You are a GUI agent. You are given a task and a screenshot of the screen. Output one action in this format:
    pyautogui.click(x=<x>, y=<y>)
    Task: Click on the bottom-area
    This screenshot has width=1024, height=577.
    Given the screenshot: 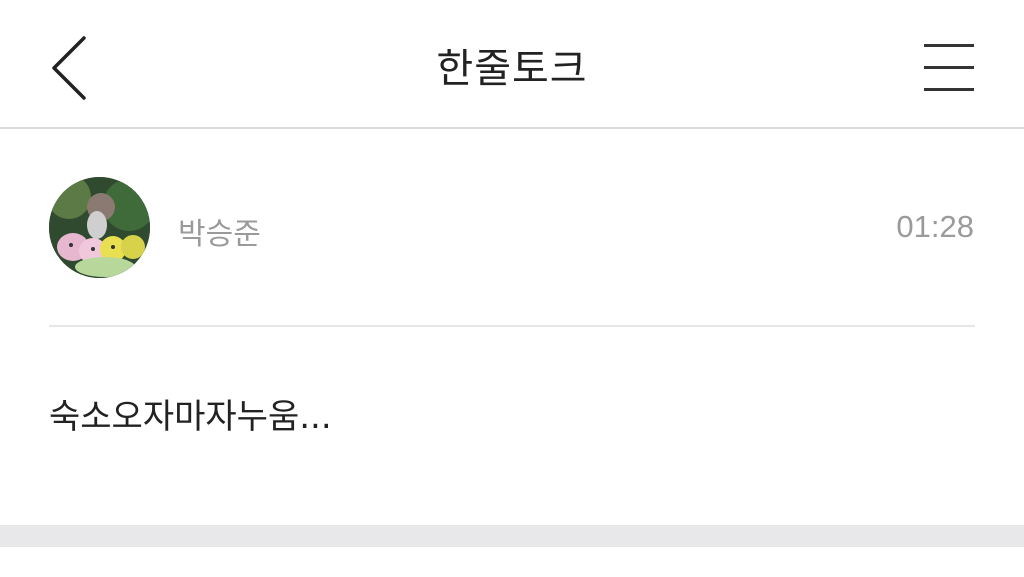 What is the action you would take?
    pyautogui.click(x=512, y=562)
    